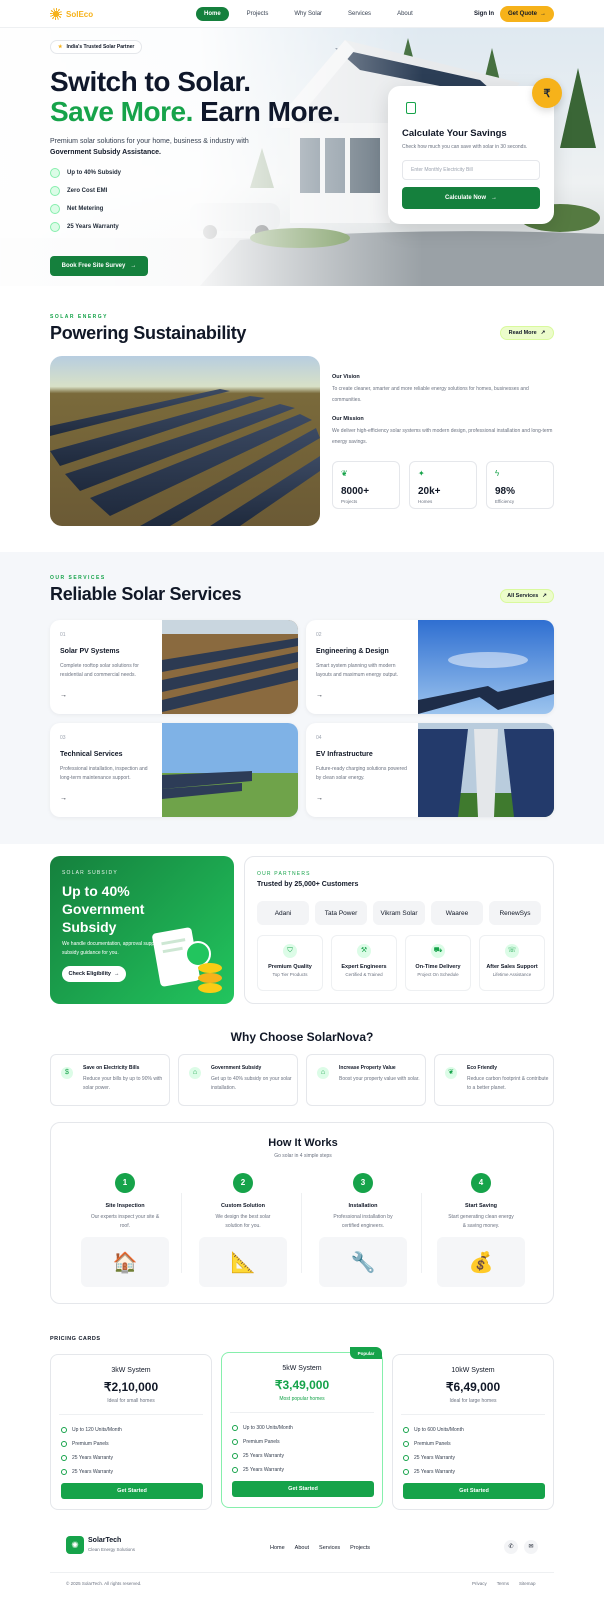  What do you see at coordinates (100, 47) in the screenshot?
I see `trust-badge-label: India's Trusted Solar Partner` at bounding box center [100, 47].